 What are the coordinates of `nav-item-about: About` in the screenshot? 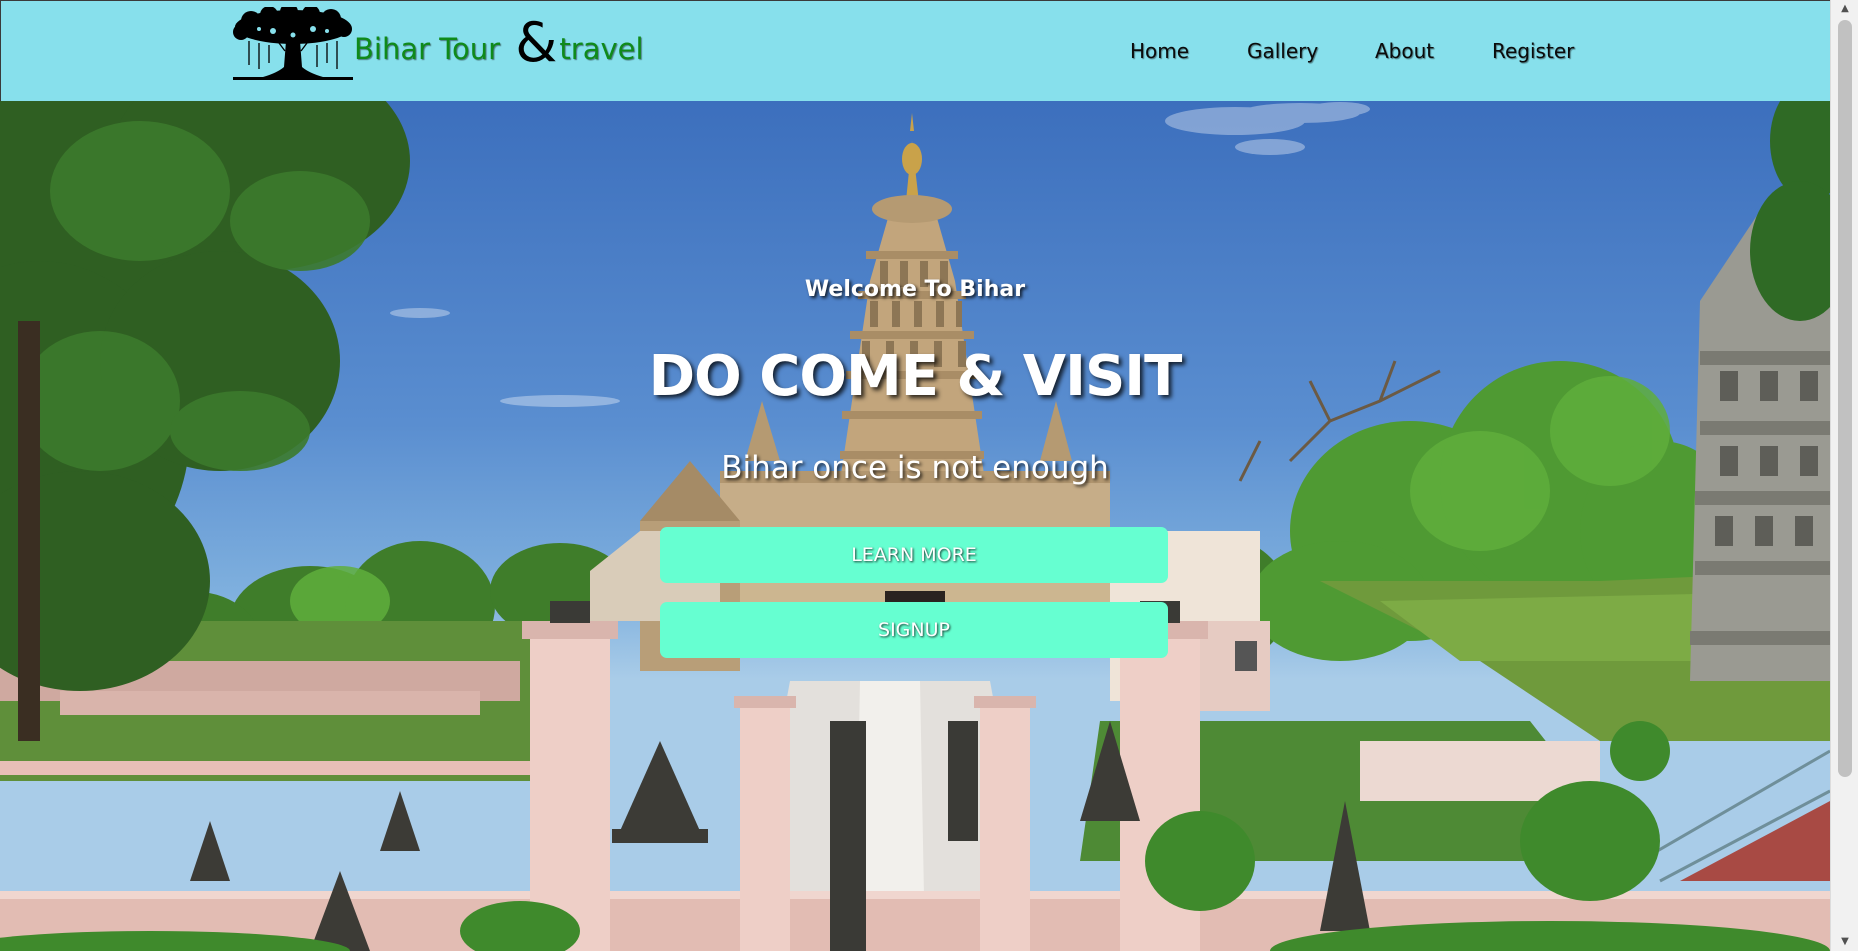 It's located at (1404, 51).